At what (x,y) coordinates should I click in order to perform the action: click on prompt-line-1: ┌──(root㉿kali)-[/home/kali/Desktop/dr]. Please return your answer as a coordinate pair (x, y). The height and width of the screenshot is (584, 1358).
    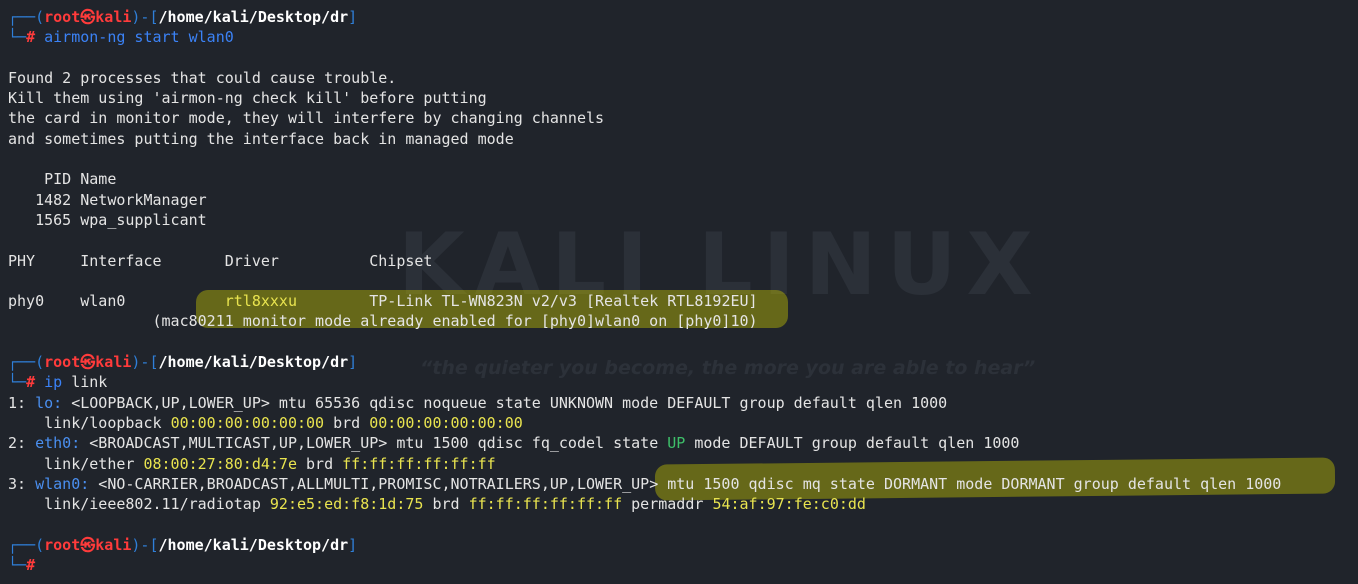
    Looking at the image, I should click on (183, 17).